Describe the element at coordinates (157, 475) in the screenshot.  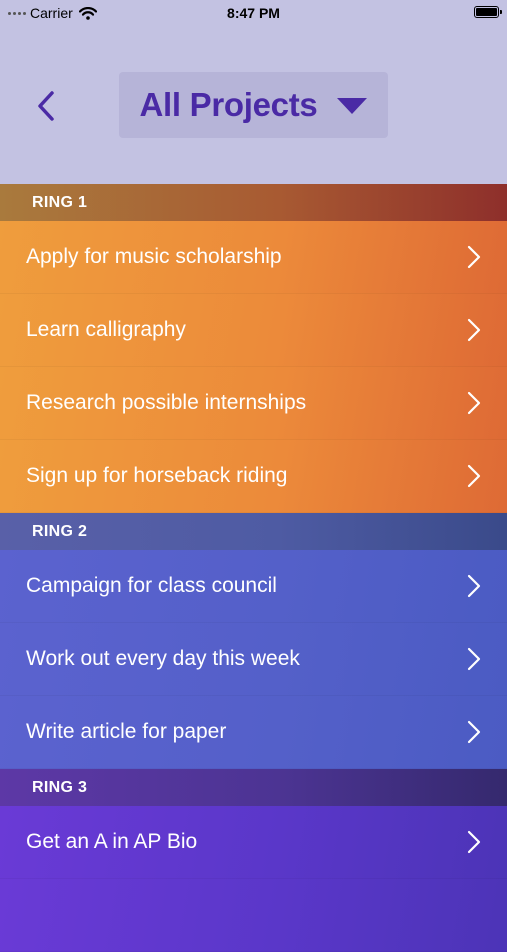
I see `list-item-label: Sign up for horseback riding` at that location.